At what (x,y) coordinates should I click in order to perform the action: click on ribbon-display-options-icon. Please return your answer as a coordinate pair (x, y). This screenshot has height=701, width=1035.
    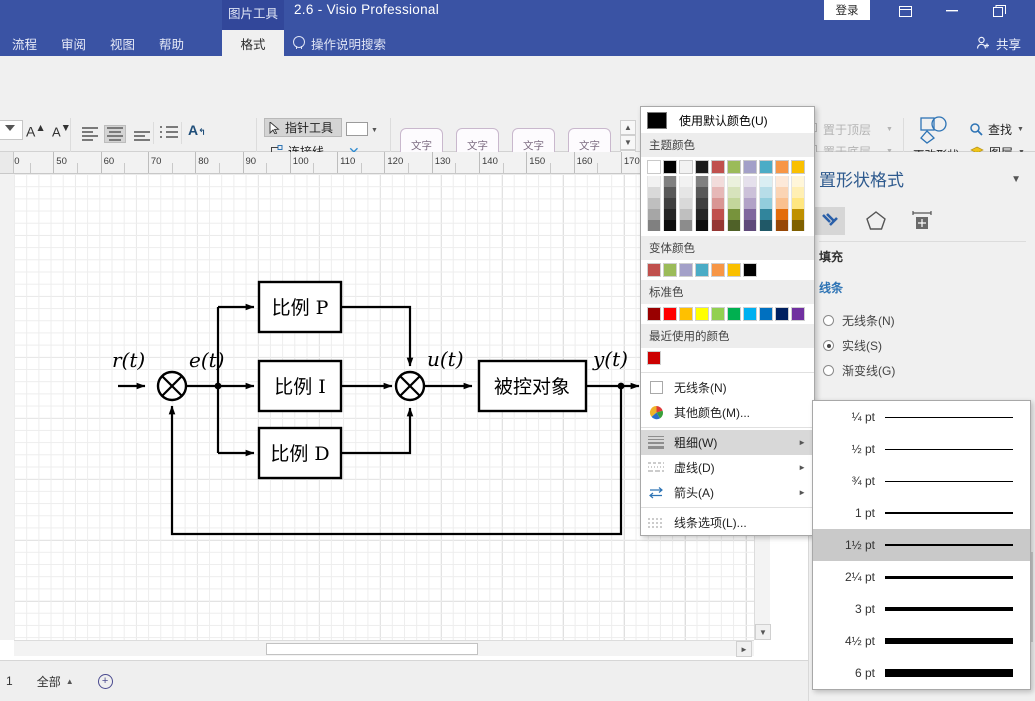
    Looking at the image, I should click on (905, 11).